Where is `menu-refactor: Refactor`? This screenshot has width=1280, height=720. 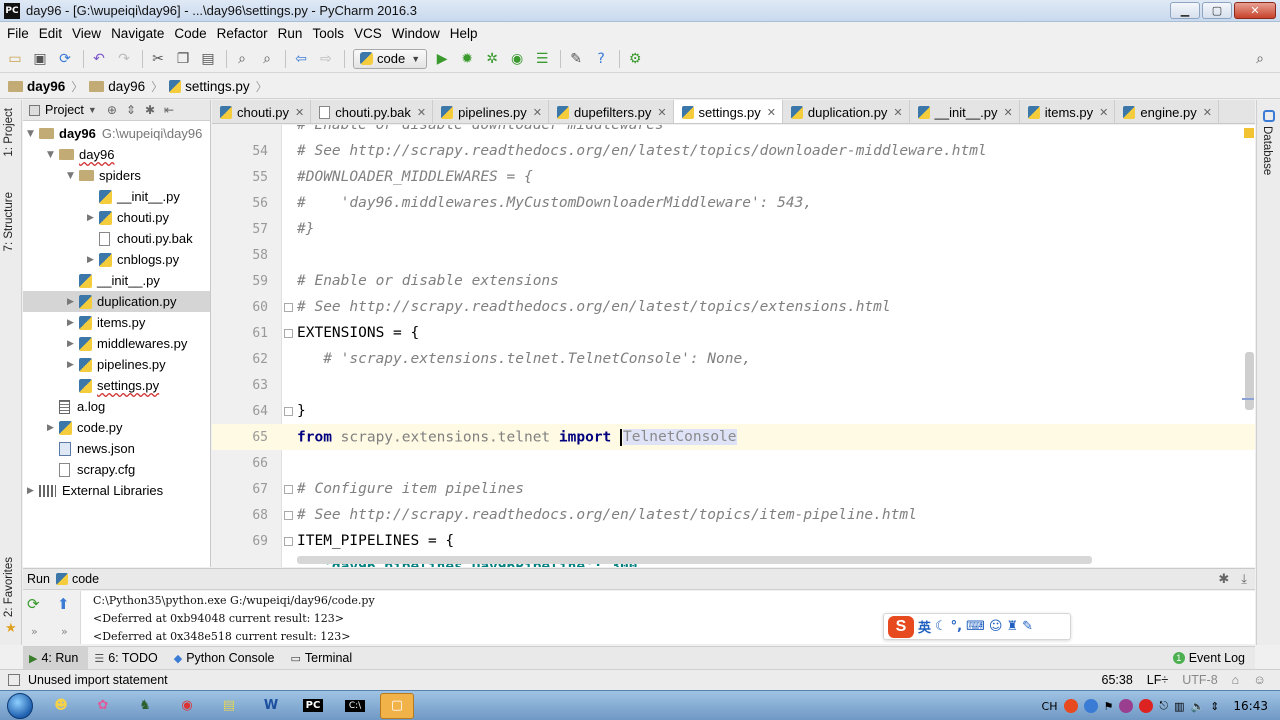
menu-refactor: Refactor is located at coordinates (242, 33).